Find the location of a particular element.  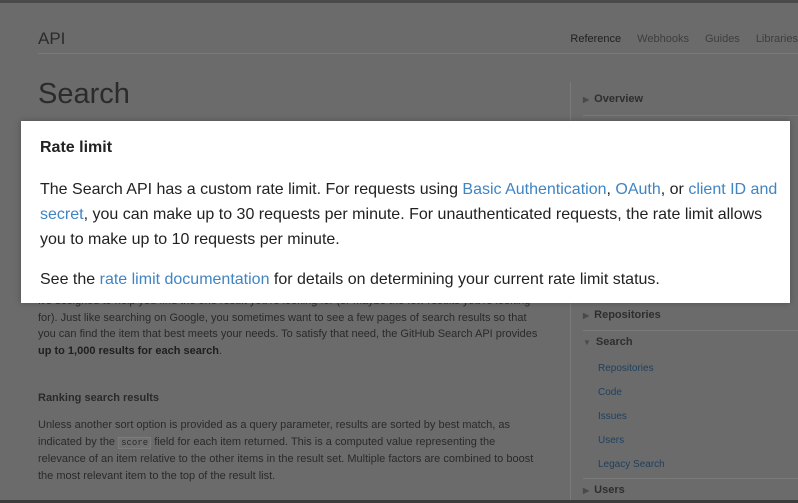

nav-reference: Reference is located at coordinates (595, 39).